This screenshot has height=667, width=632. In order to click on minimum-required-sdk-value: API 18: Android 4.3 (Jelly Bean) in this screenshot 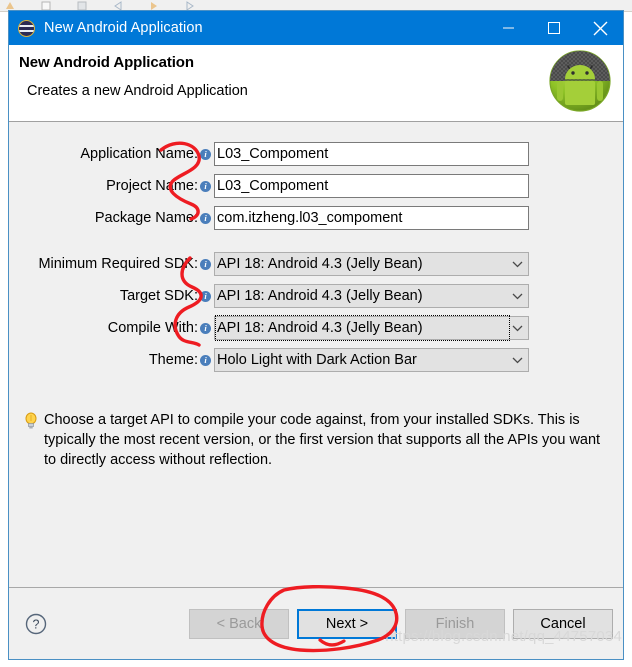, I will do `click(320, 264)`.